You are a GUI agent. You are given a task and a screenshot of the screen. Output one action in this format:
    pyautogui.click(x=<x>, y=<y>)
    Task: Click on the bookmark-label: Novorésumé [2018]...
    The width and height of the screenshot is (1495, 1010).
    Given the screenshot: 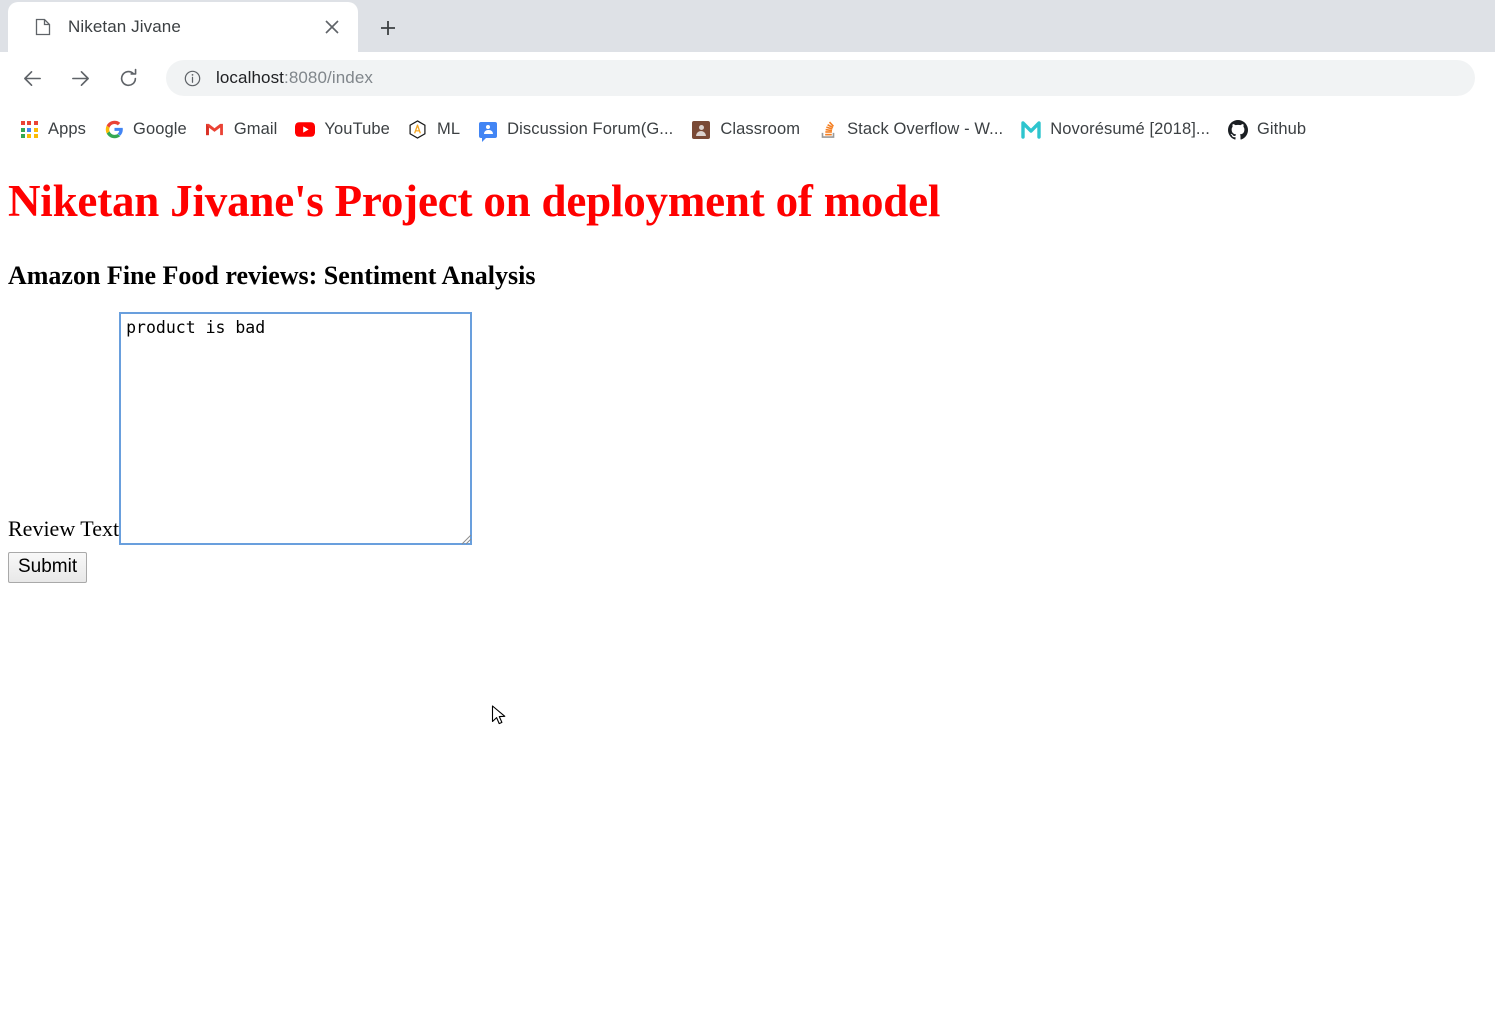 What is the action you would take?
    pyautogui.click(x=1130, y=129)
    